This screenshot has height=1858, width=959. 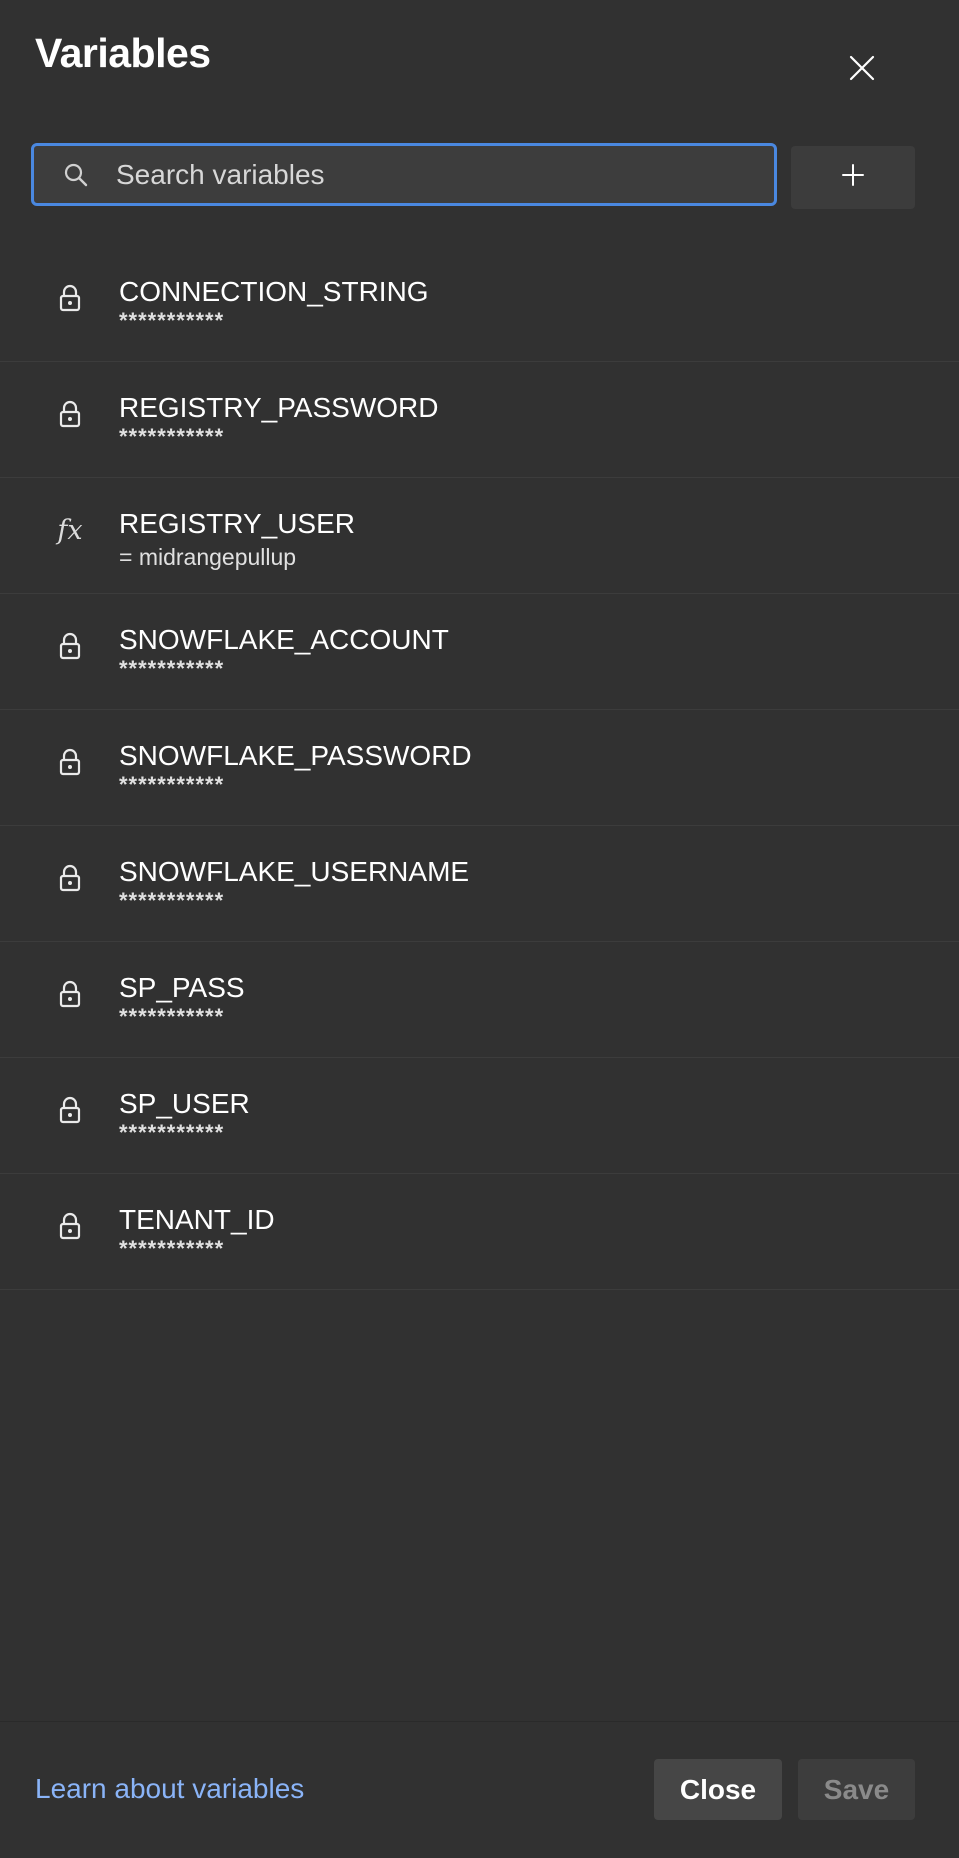 What do you see at coordinates (208, 557) in the screenshot?
I see `variable-value: = midrangepullup` at bounding box center [208, 557].